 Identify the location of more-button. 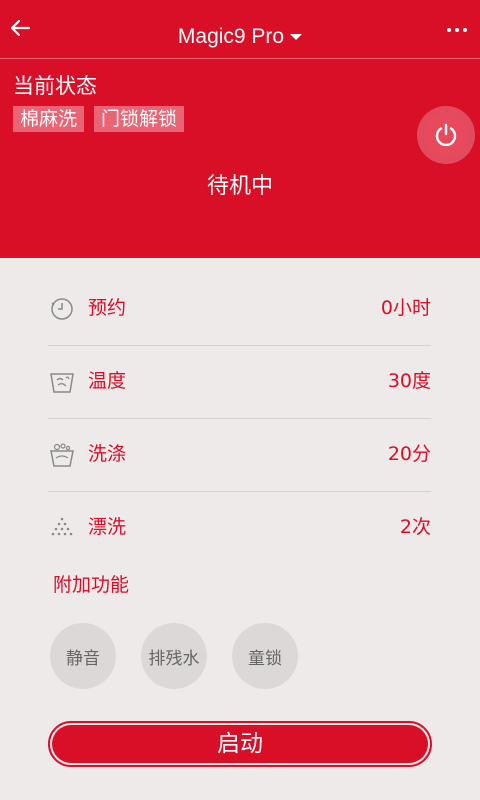
(457, 30).